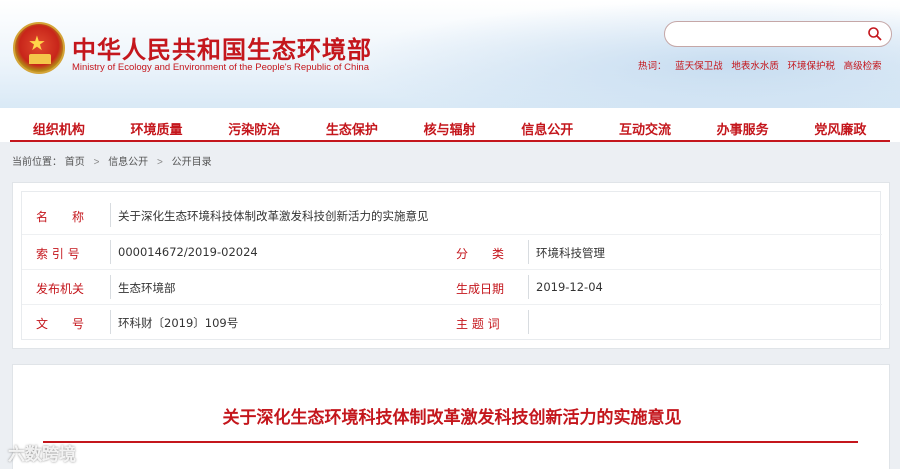 This screenshot has width=900, height=469. I want to click on info-row-name: 名 称 关于深化生态环境科技体制改革激发科技创新活力的实施意见, so click(452, 215).